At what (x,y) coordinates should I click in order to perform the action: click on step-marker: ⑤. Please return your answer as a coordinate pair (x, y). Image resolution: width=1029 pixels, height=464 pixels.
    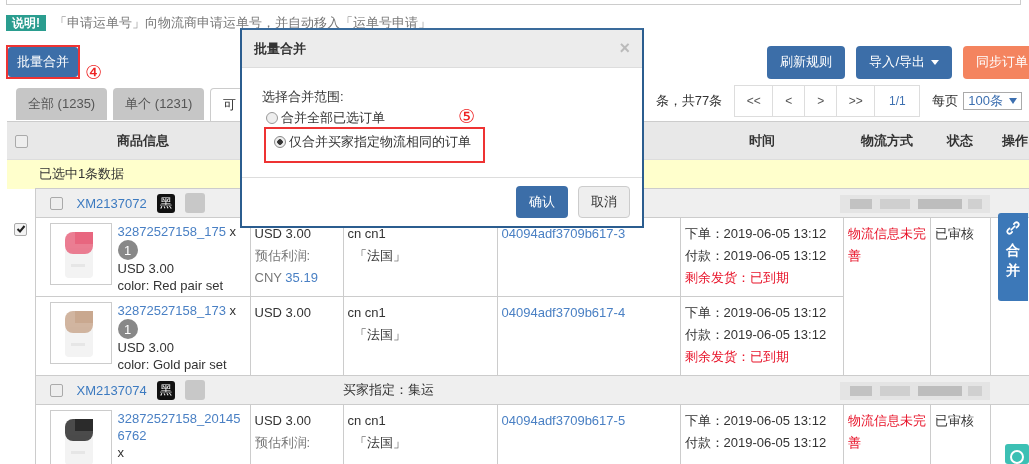
    Looking at the image, I should click on (467, 117).